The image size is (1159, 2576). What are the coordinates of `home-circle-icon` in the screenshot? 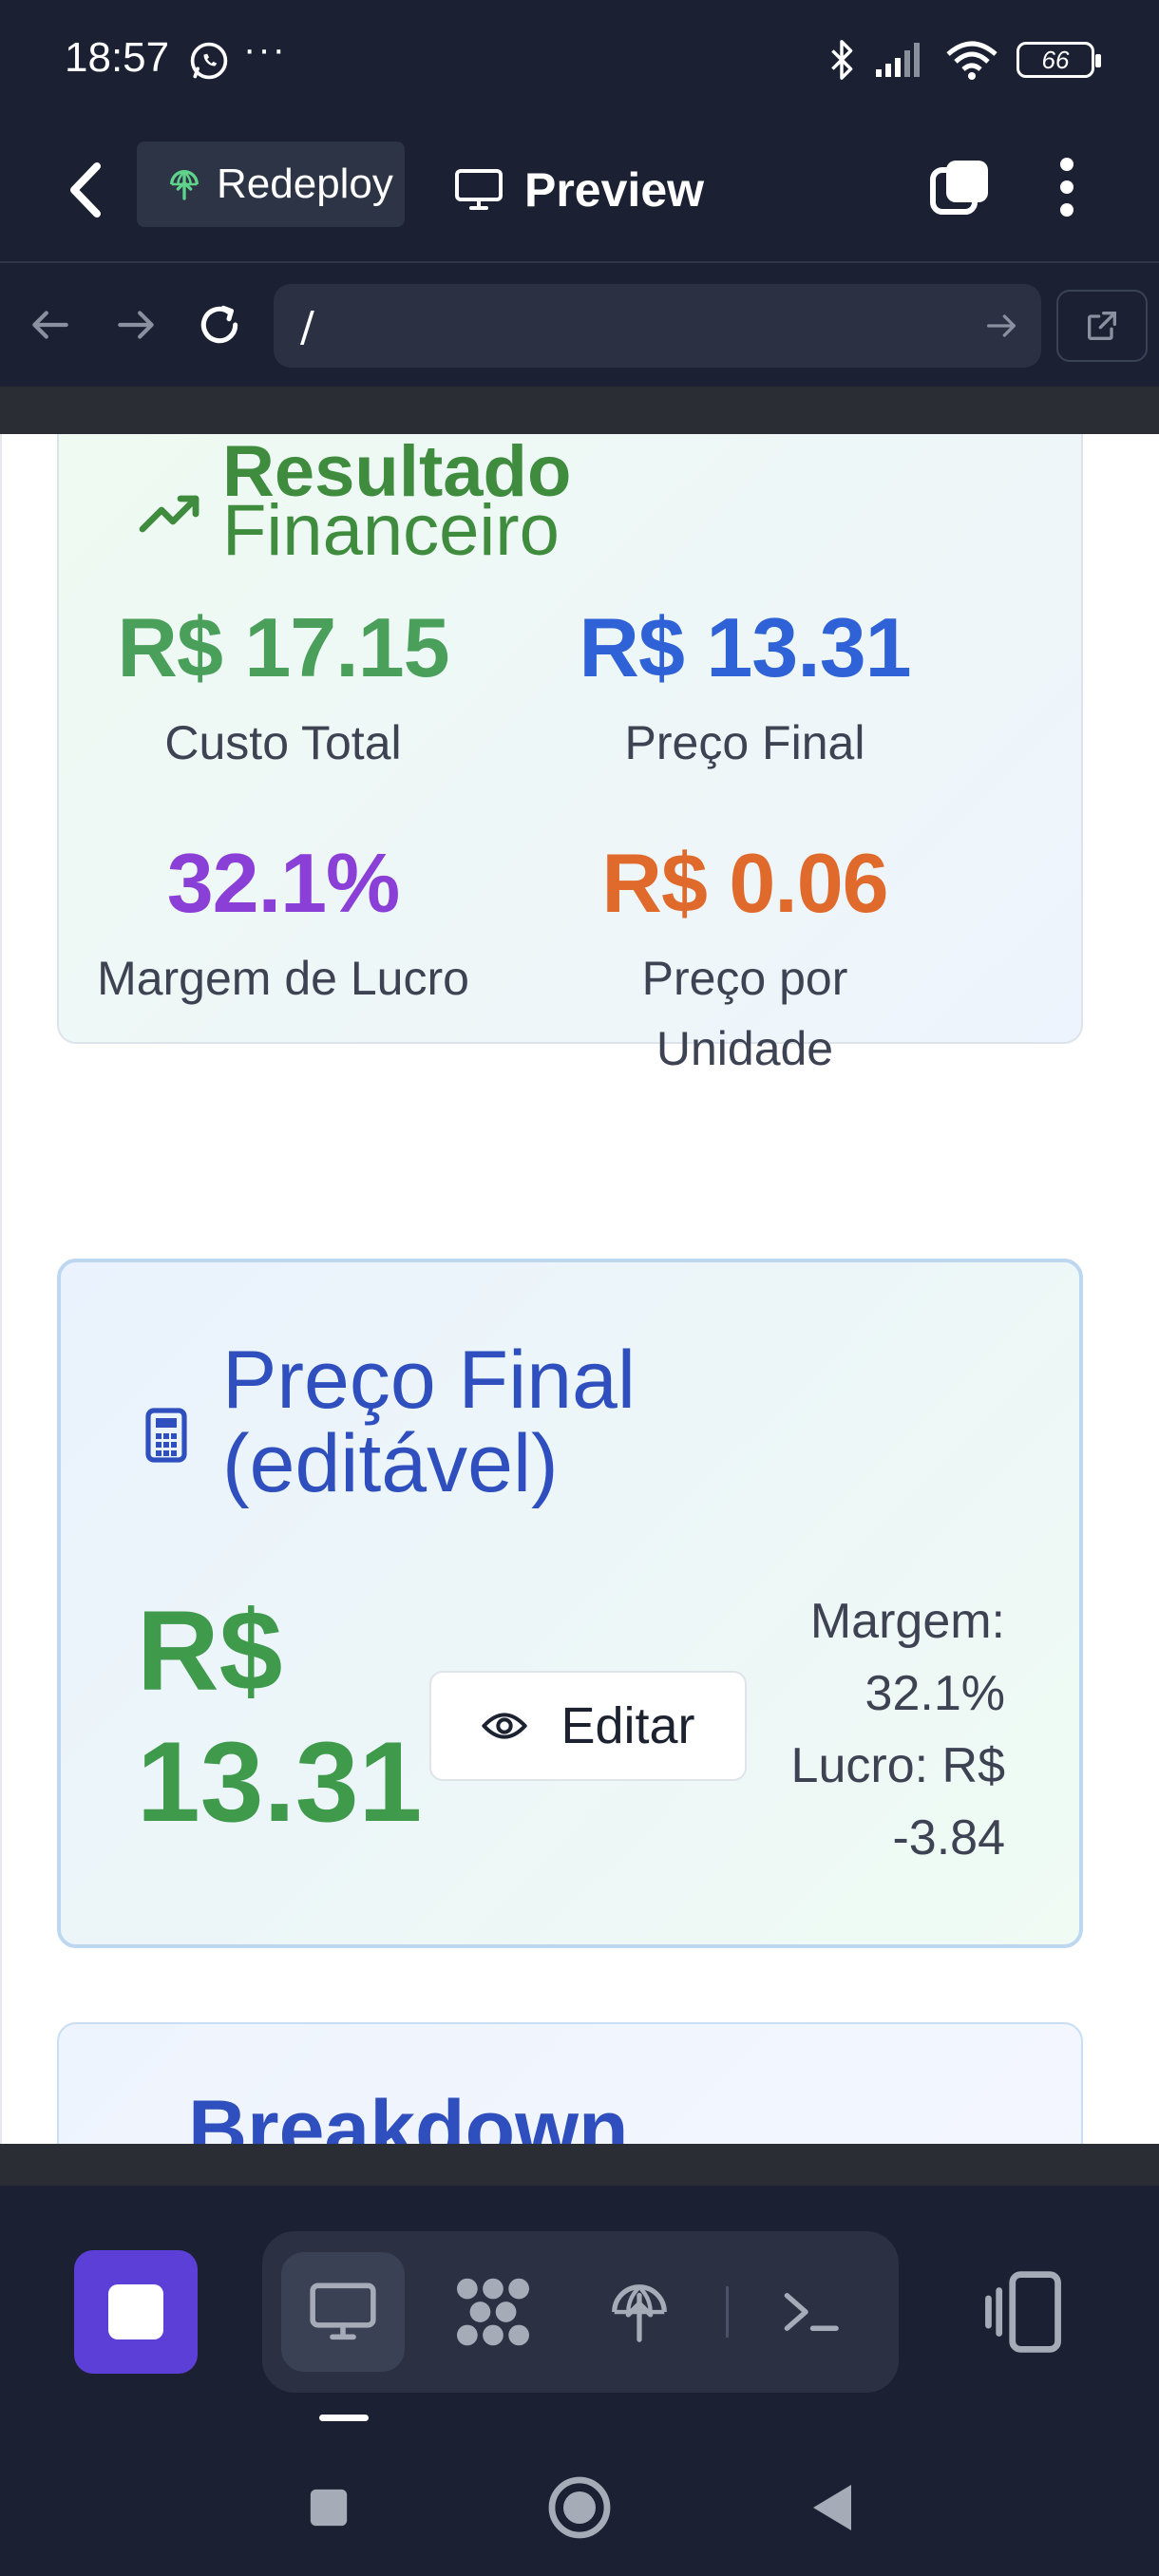 It's located at (579, 2507).